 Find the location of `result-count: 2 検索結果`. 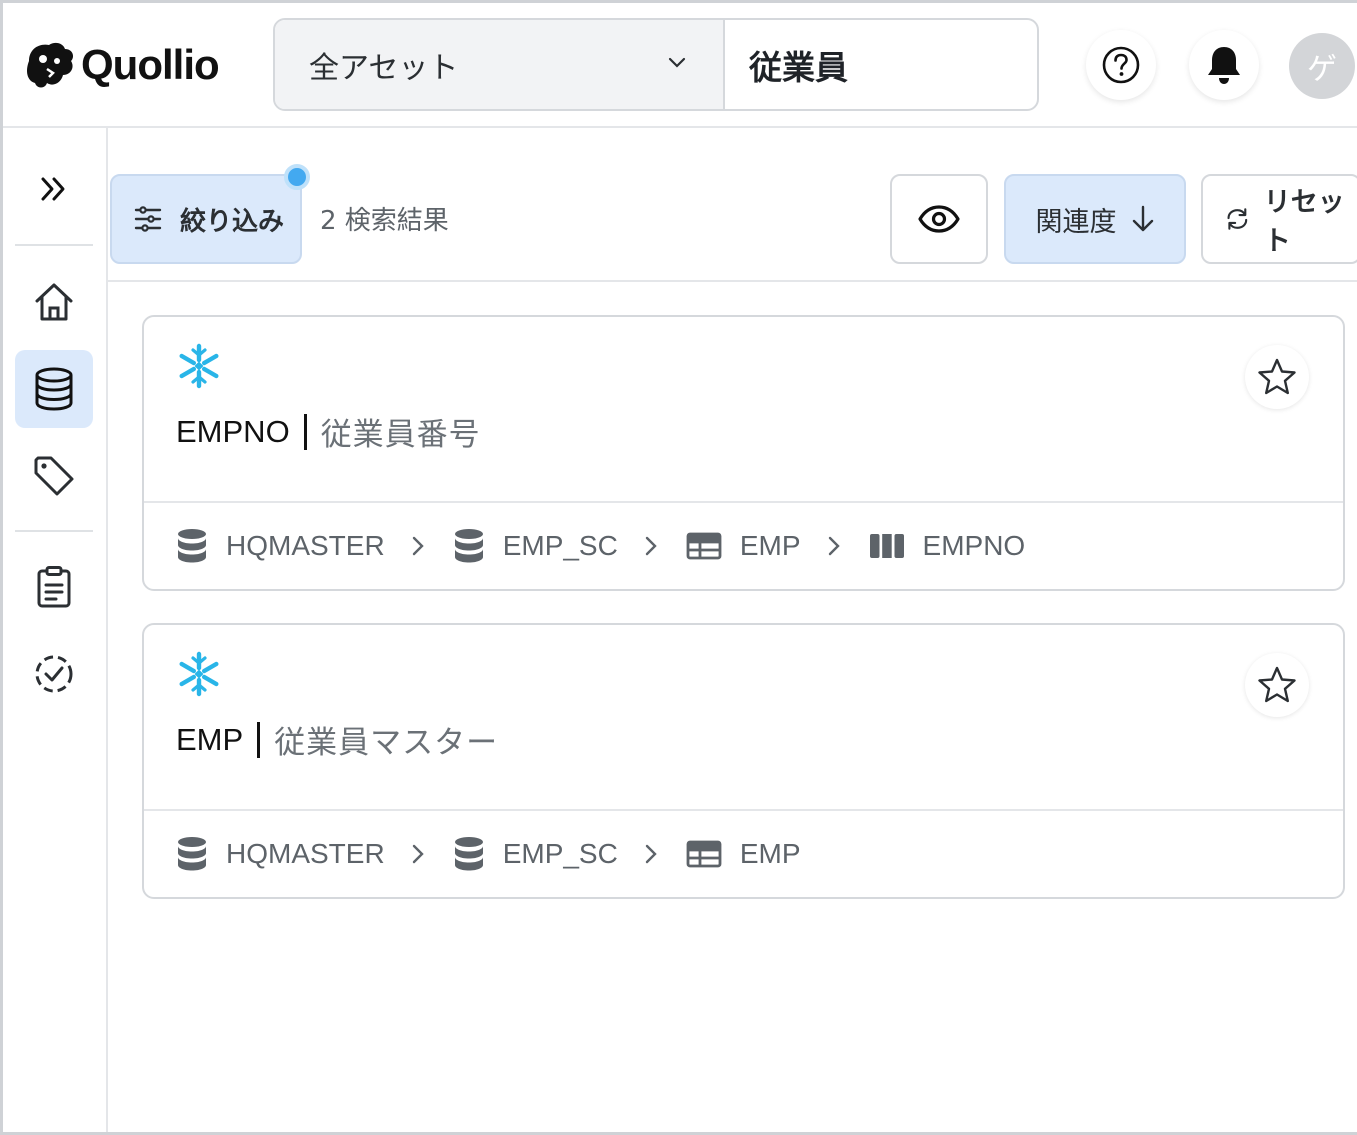

result-count: 2 検索結果 is located at coordinates (384, 221).